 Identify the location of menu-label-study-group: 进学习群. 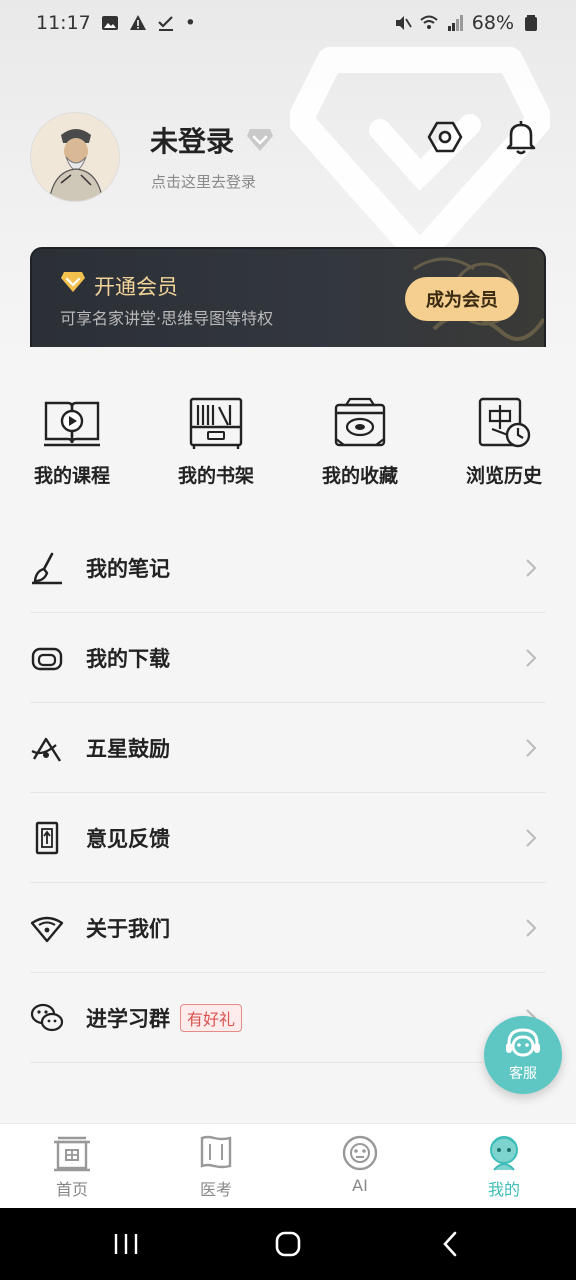
(128, 1018).